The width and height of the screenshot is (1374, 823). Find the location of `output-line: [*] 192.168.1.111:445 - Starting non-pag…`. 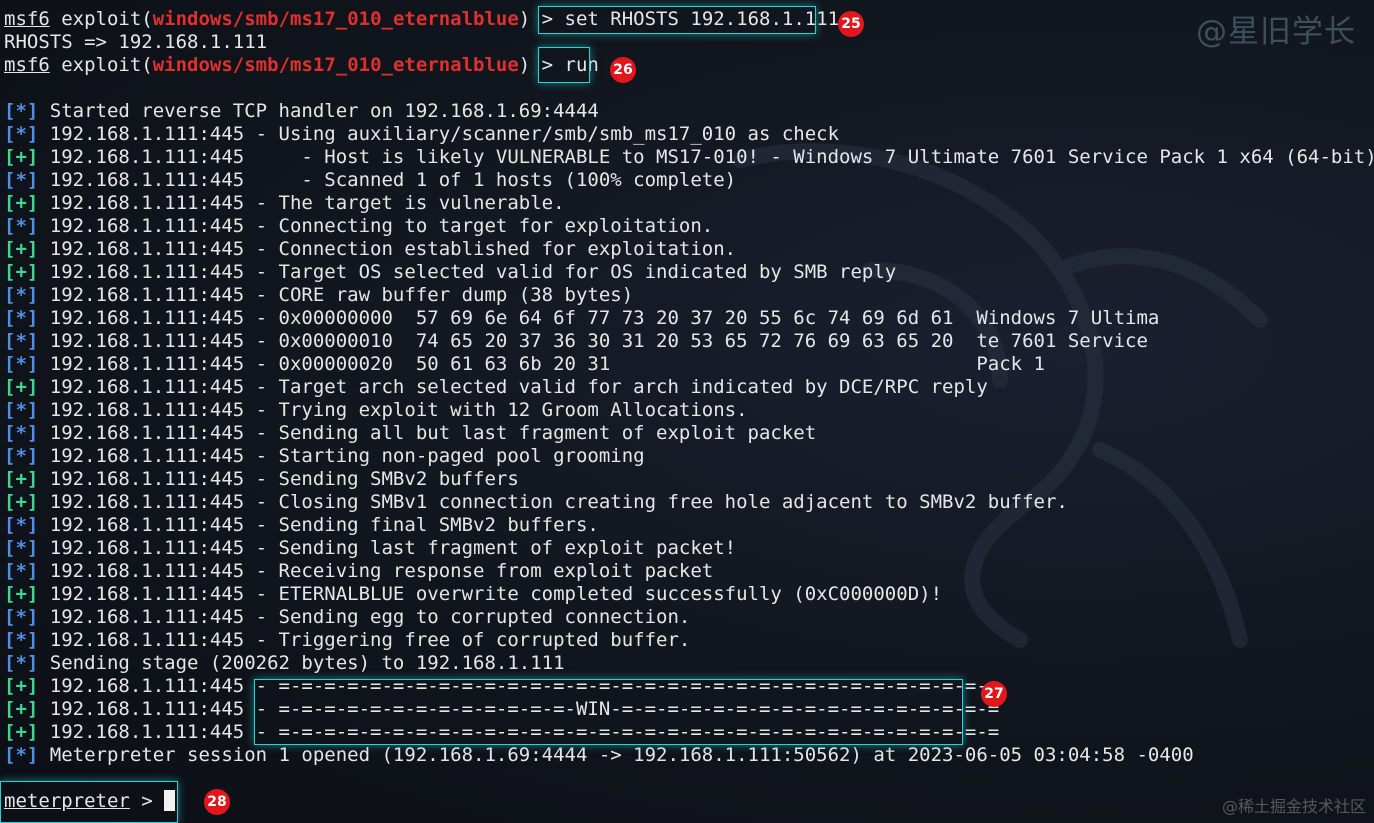

output-line: [*] 192.168.1.111:445 - Starting non-pag… is located at coordinates (324, 456).